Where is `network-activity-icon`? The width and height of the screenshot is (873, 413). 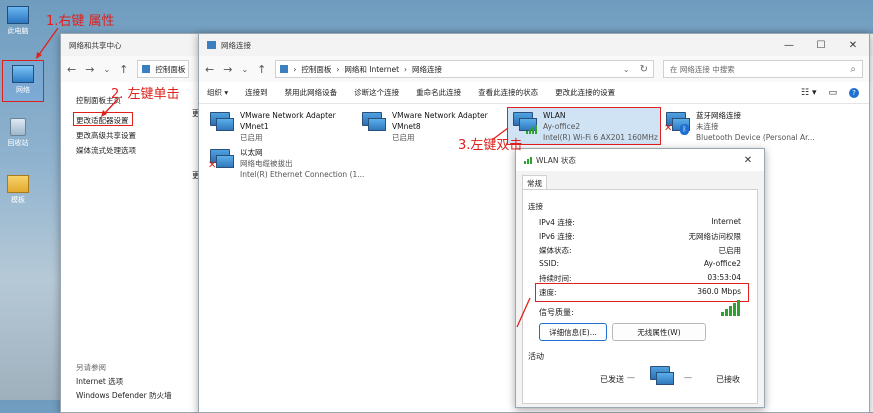
network-activity-icon is located at coordinates (661, 376).